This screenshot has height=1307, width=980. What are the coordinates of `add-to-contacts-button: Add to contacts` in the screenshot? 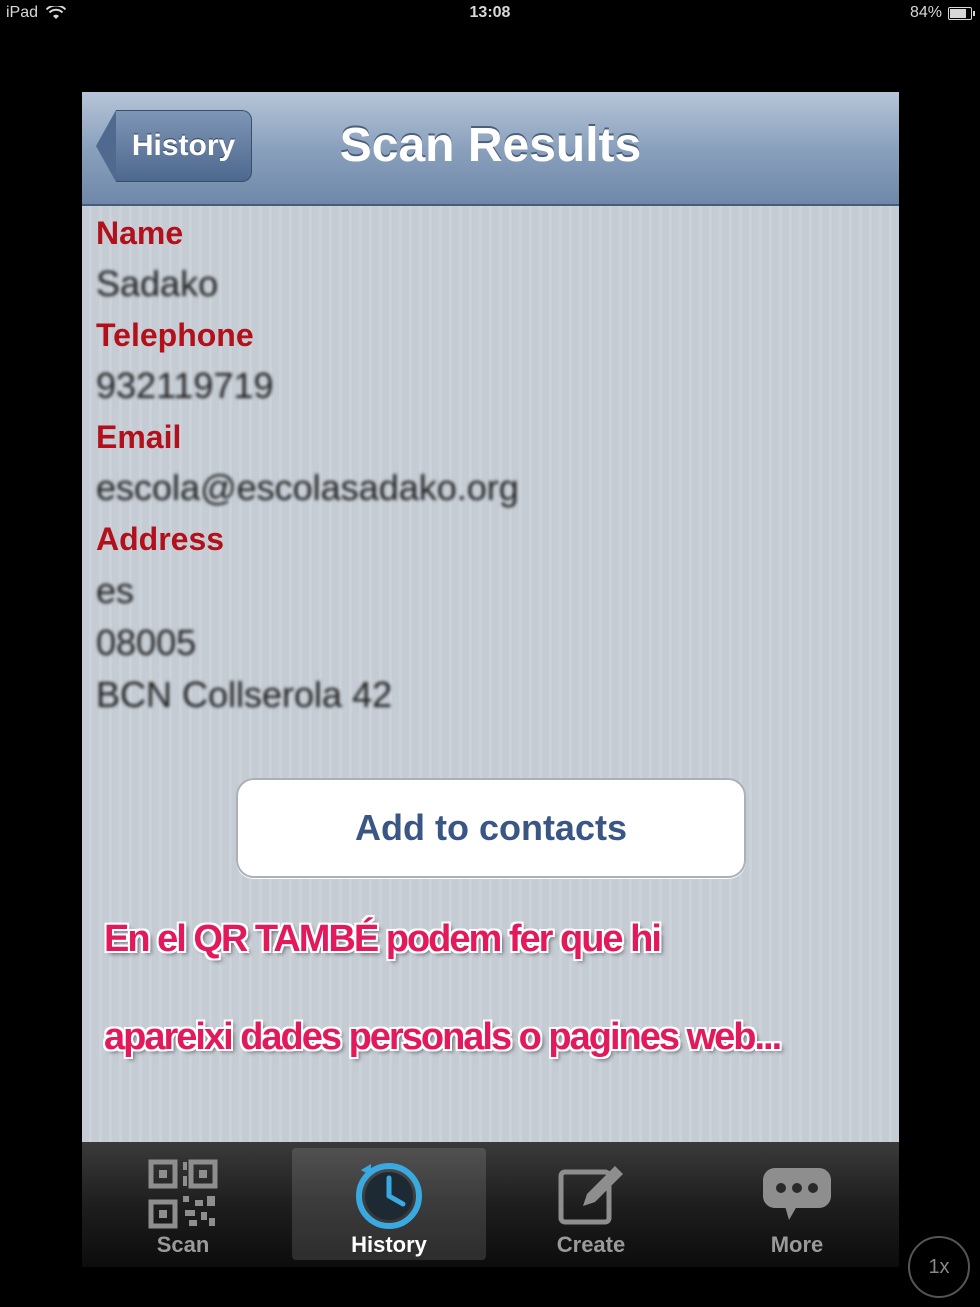 It's located at (491, 828).